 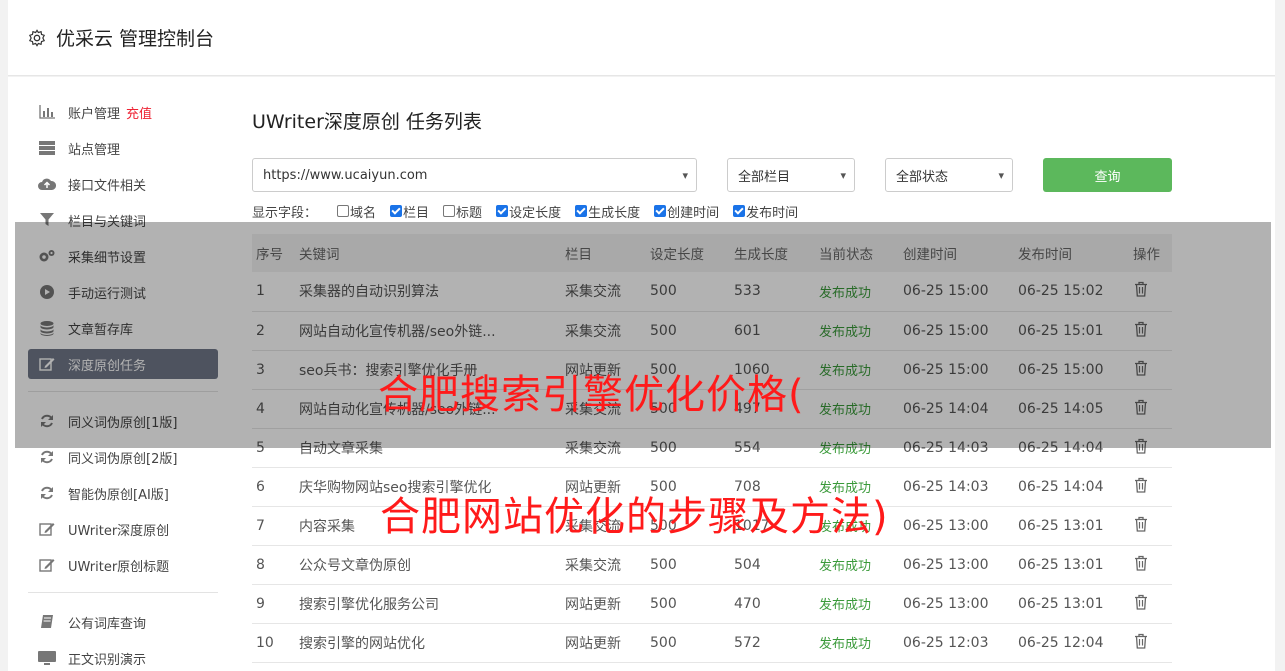 I want to click on sidebar-item-interface: 接口文件相关, so click(x=123, y=184).